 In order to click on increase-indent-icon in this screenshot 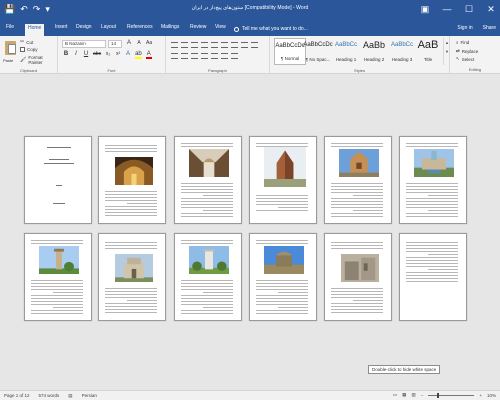, I will do `click(214, 45)`.